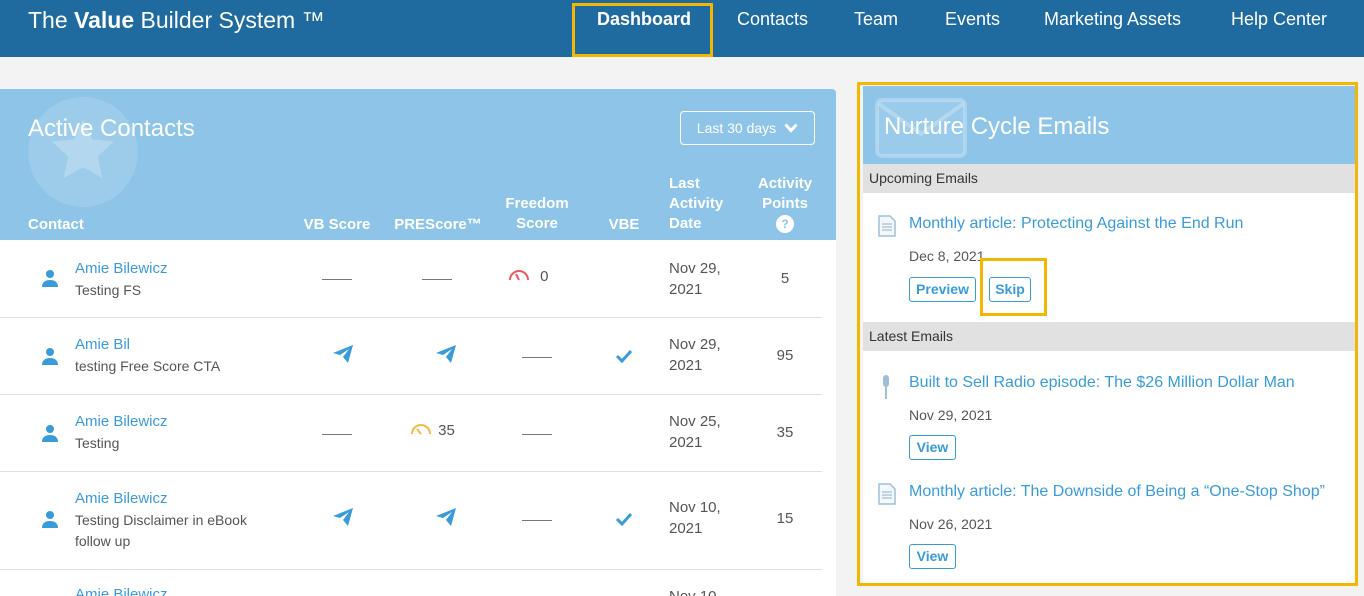  What do you see at coordinates (102, 344) in the screenshot?
I see `contact-name-link: Amie Bil` at bounding box center [102, 344].